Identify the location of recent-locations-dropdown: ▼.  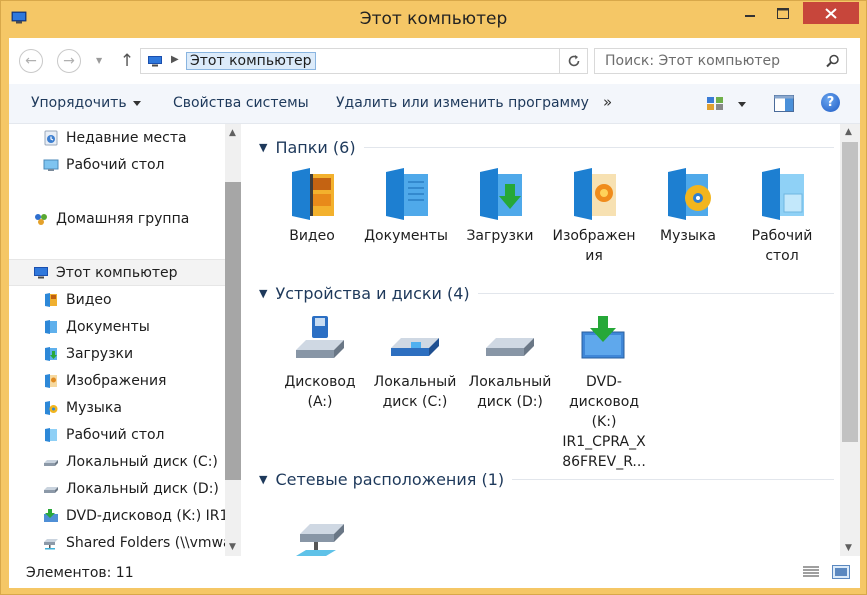
(100, 60).